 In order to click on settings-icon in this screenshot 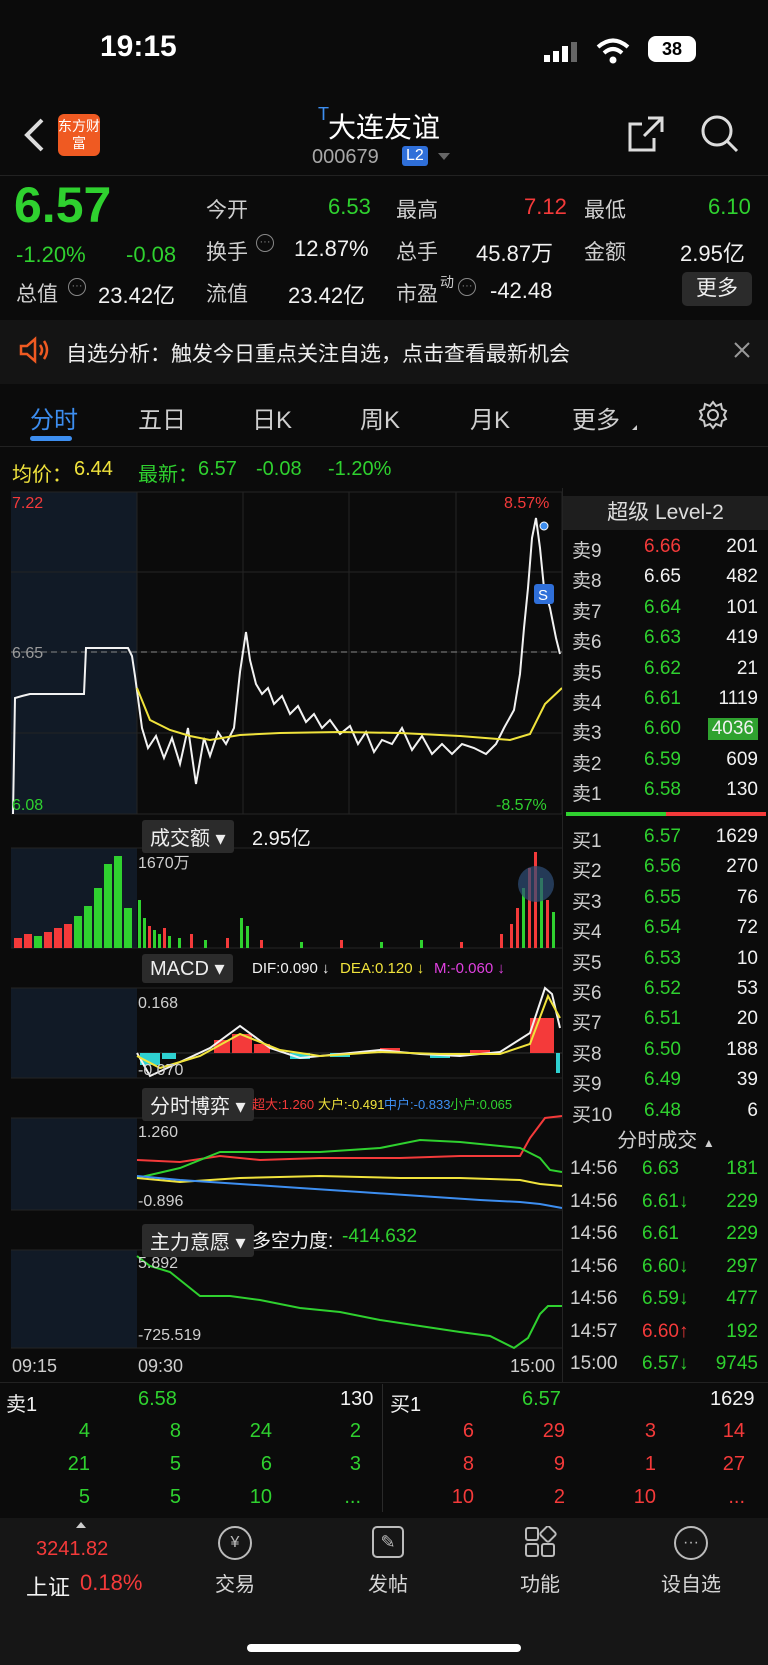, I will do `click(713, 417)`.